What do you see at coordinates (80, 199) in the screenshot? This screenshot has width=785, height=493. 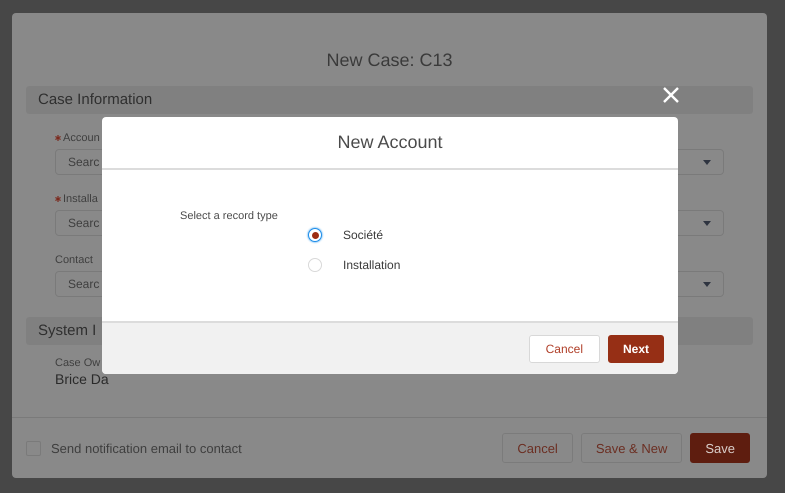 I see `field-label: Installa` at bounding box center [80, 199].